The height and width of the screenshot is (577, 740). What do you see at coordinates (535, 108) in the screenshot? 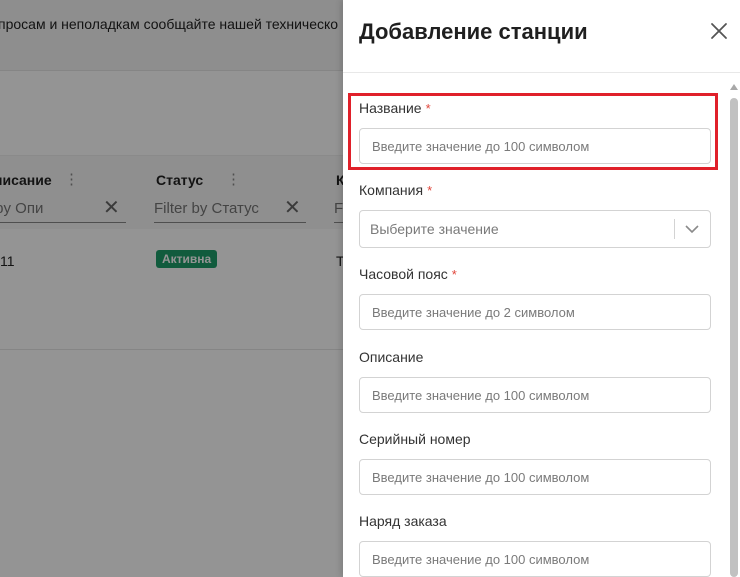
I see `field-label: Название *` at bounding box center [535, 108].